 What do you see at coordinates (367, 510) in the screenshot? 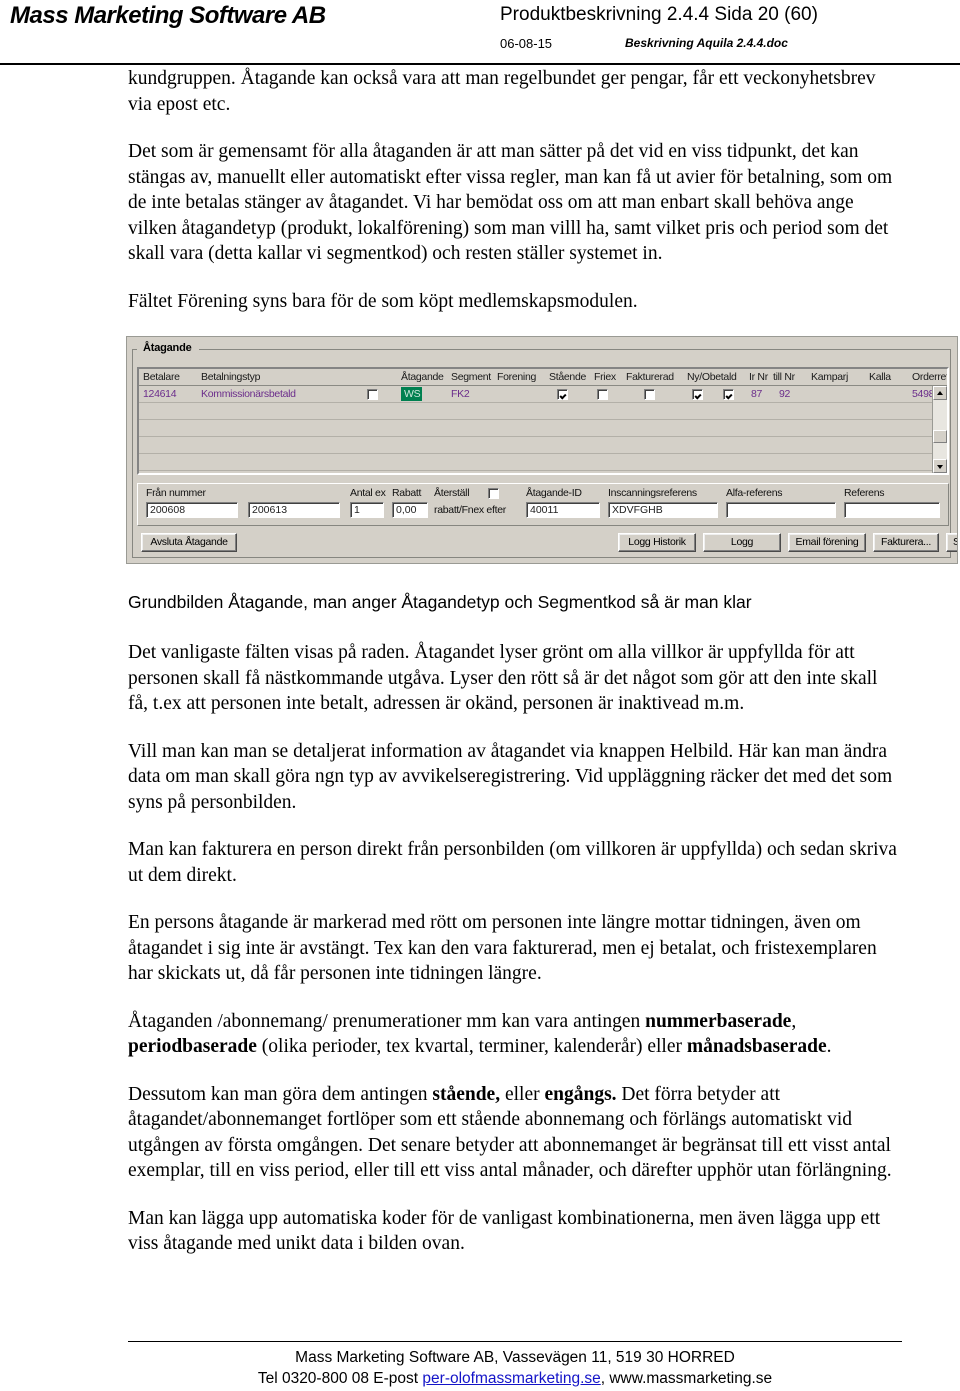
I see `input-antal-ex: 1` at bounding box center [367, 510].